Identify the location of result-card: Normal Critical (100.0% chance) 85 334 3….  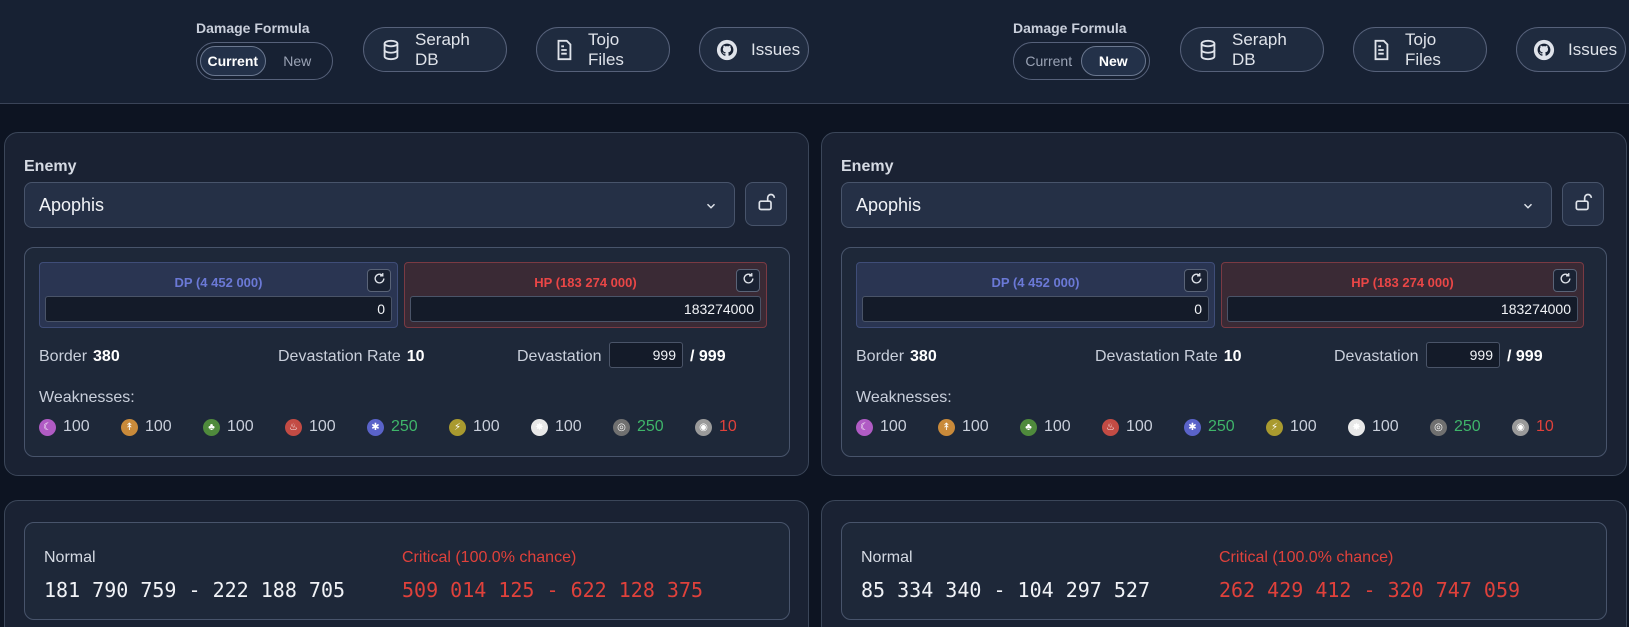
(1224, 563).